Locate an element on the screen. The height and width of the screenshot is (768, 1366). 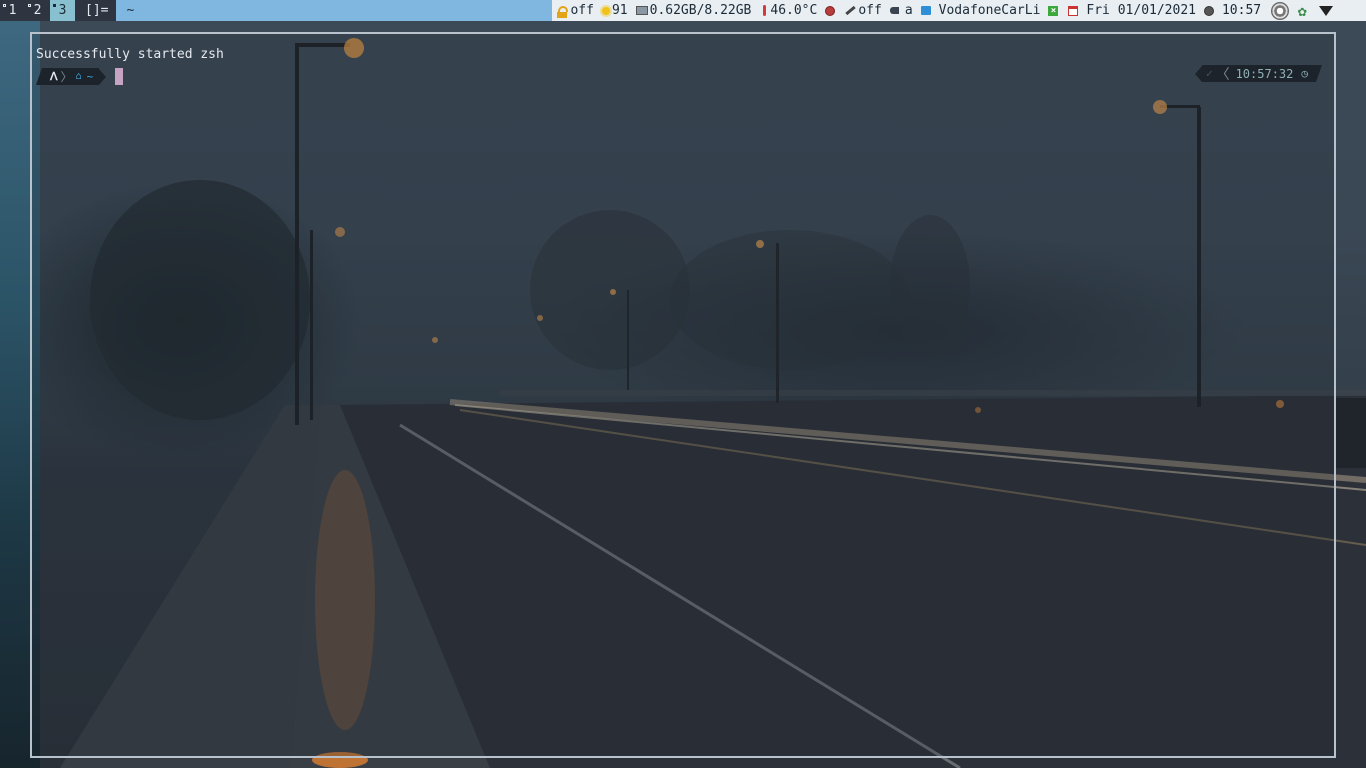
battery-status: × is located at coordinates (1054, 10).